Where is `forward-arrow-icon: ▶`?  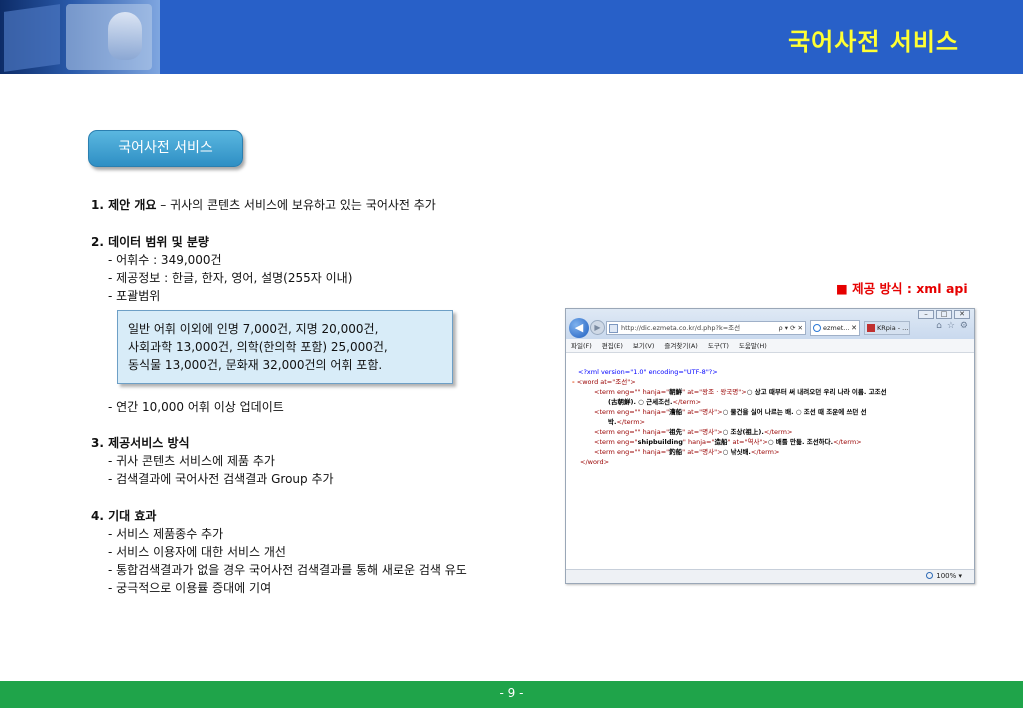
forward-arrow-icon: ▶ is located at coordinates (597, 327).